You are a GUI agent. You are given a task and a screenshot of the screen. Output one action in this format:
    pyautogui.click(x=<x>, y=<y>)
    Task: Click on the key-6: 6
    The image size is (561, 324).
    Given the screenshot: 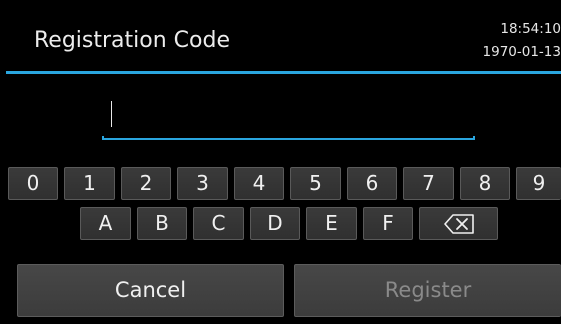 What is the action you would take?
    pyautogui.click(x=372, y=183)
    